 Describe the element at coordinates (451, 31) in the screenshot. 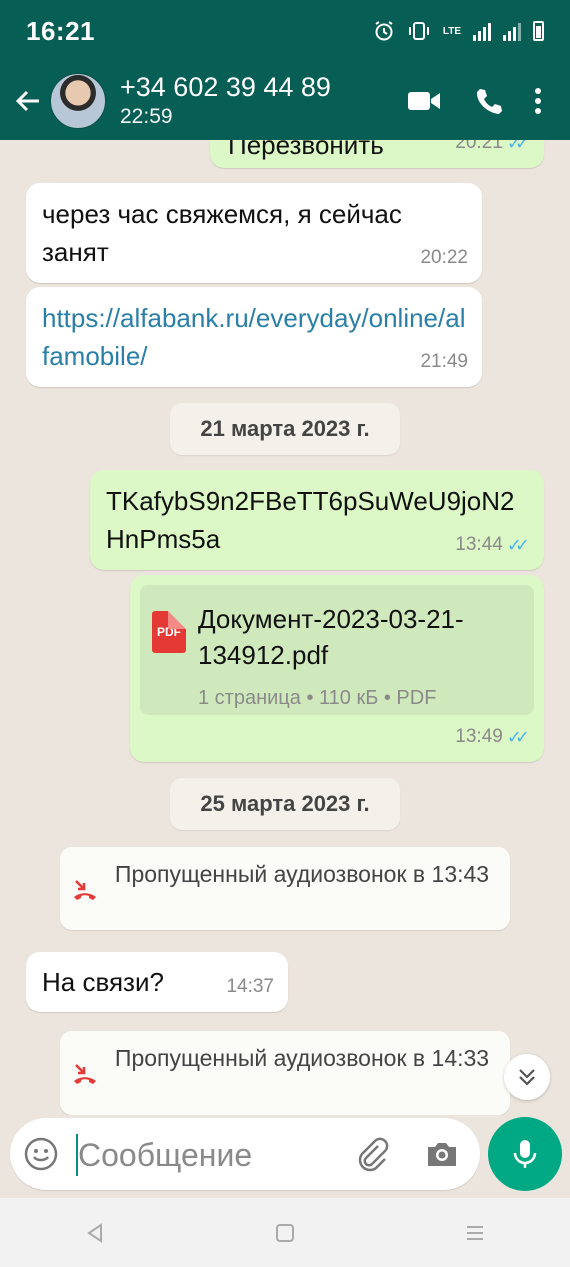

I see `network-type: LTE` at that location.